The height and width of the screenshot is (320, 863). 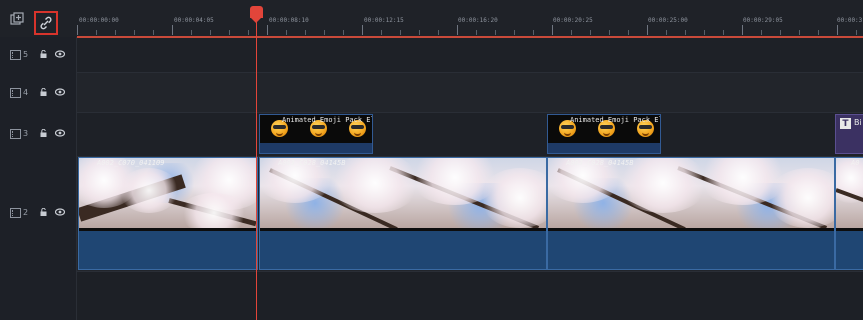 I want to click on ruler-tick-label: 00:00:29:05, so click(x=763, y=20).